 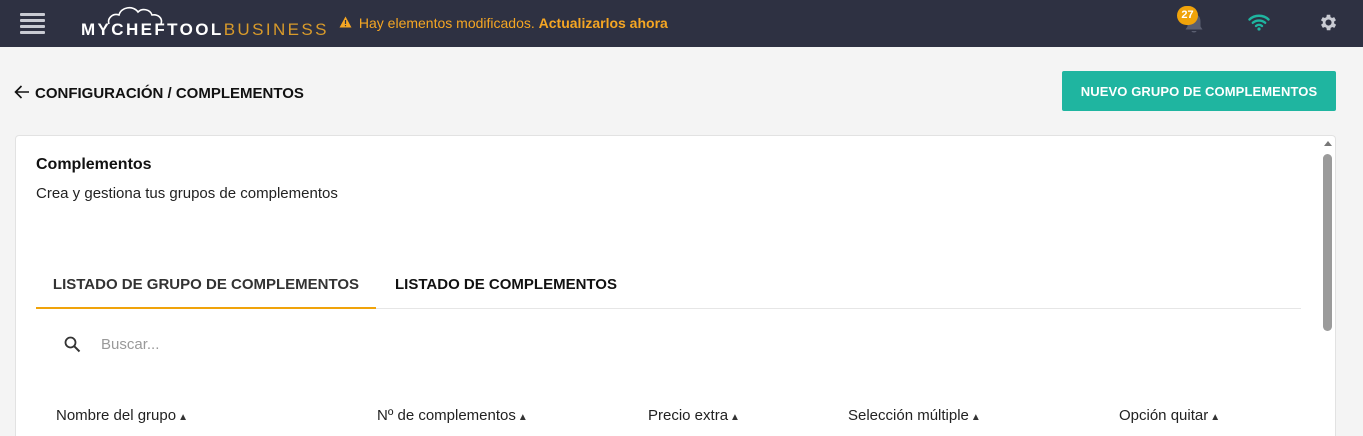 What do you see at coordinates (1328, 22) in the screenshot?
I see `gear-icon` at bounding box center [1328, 22].